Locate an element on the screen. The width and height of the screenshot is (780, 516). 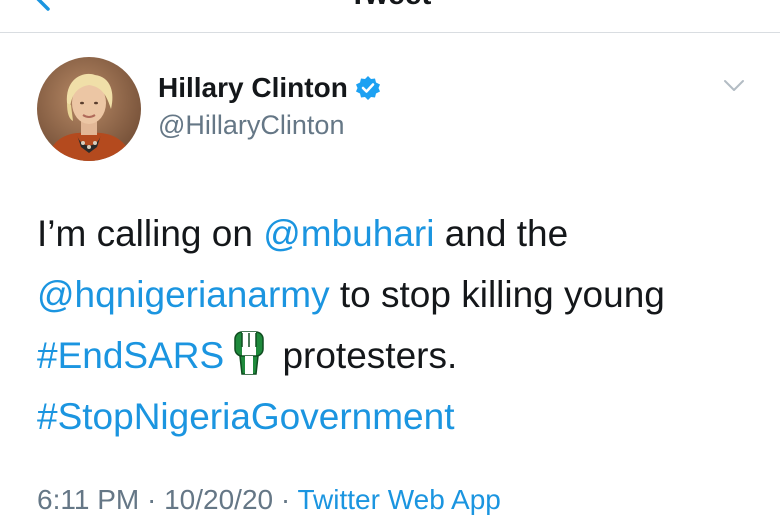
page-title: Tweet is located at coordinates (390, 6).